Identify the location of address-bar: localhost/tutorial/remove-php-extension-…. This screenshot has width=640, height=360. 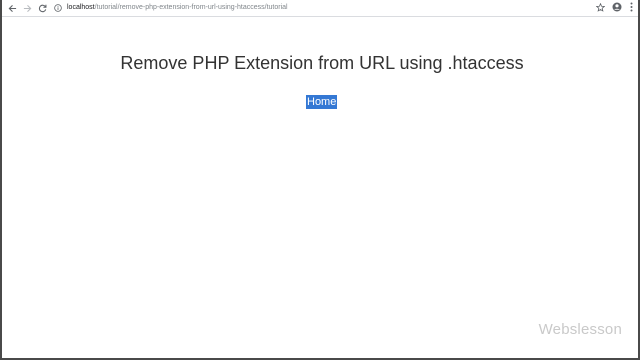
(322, 7).